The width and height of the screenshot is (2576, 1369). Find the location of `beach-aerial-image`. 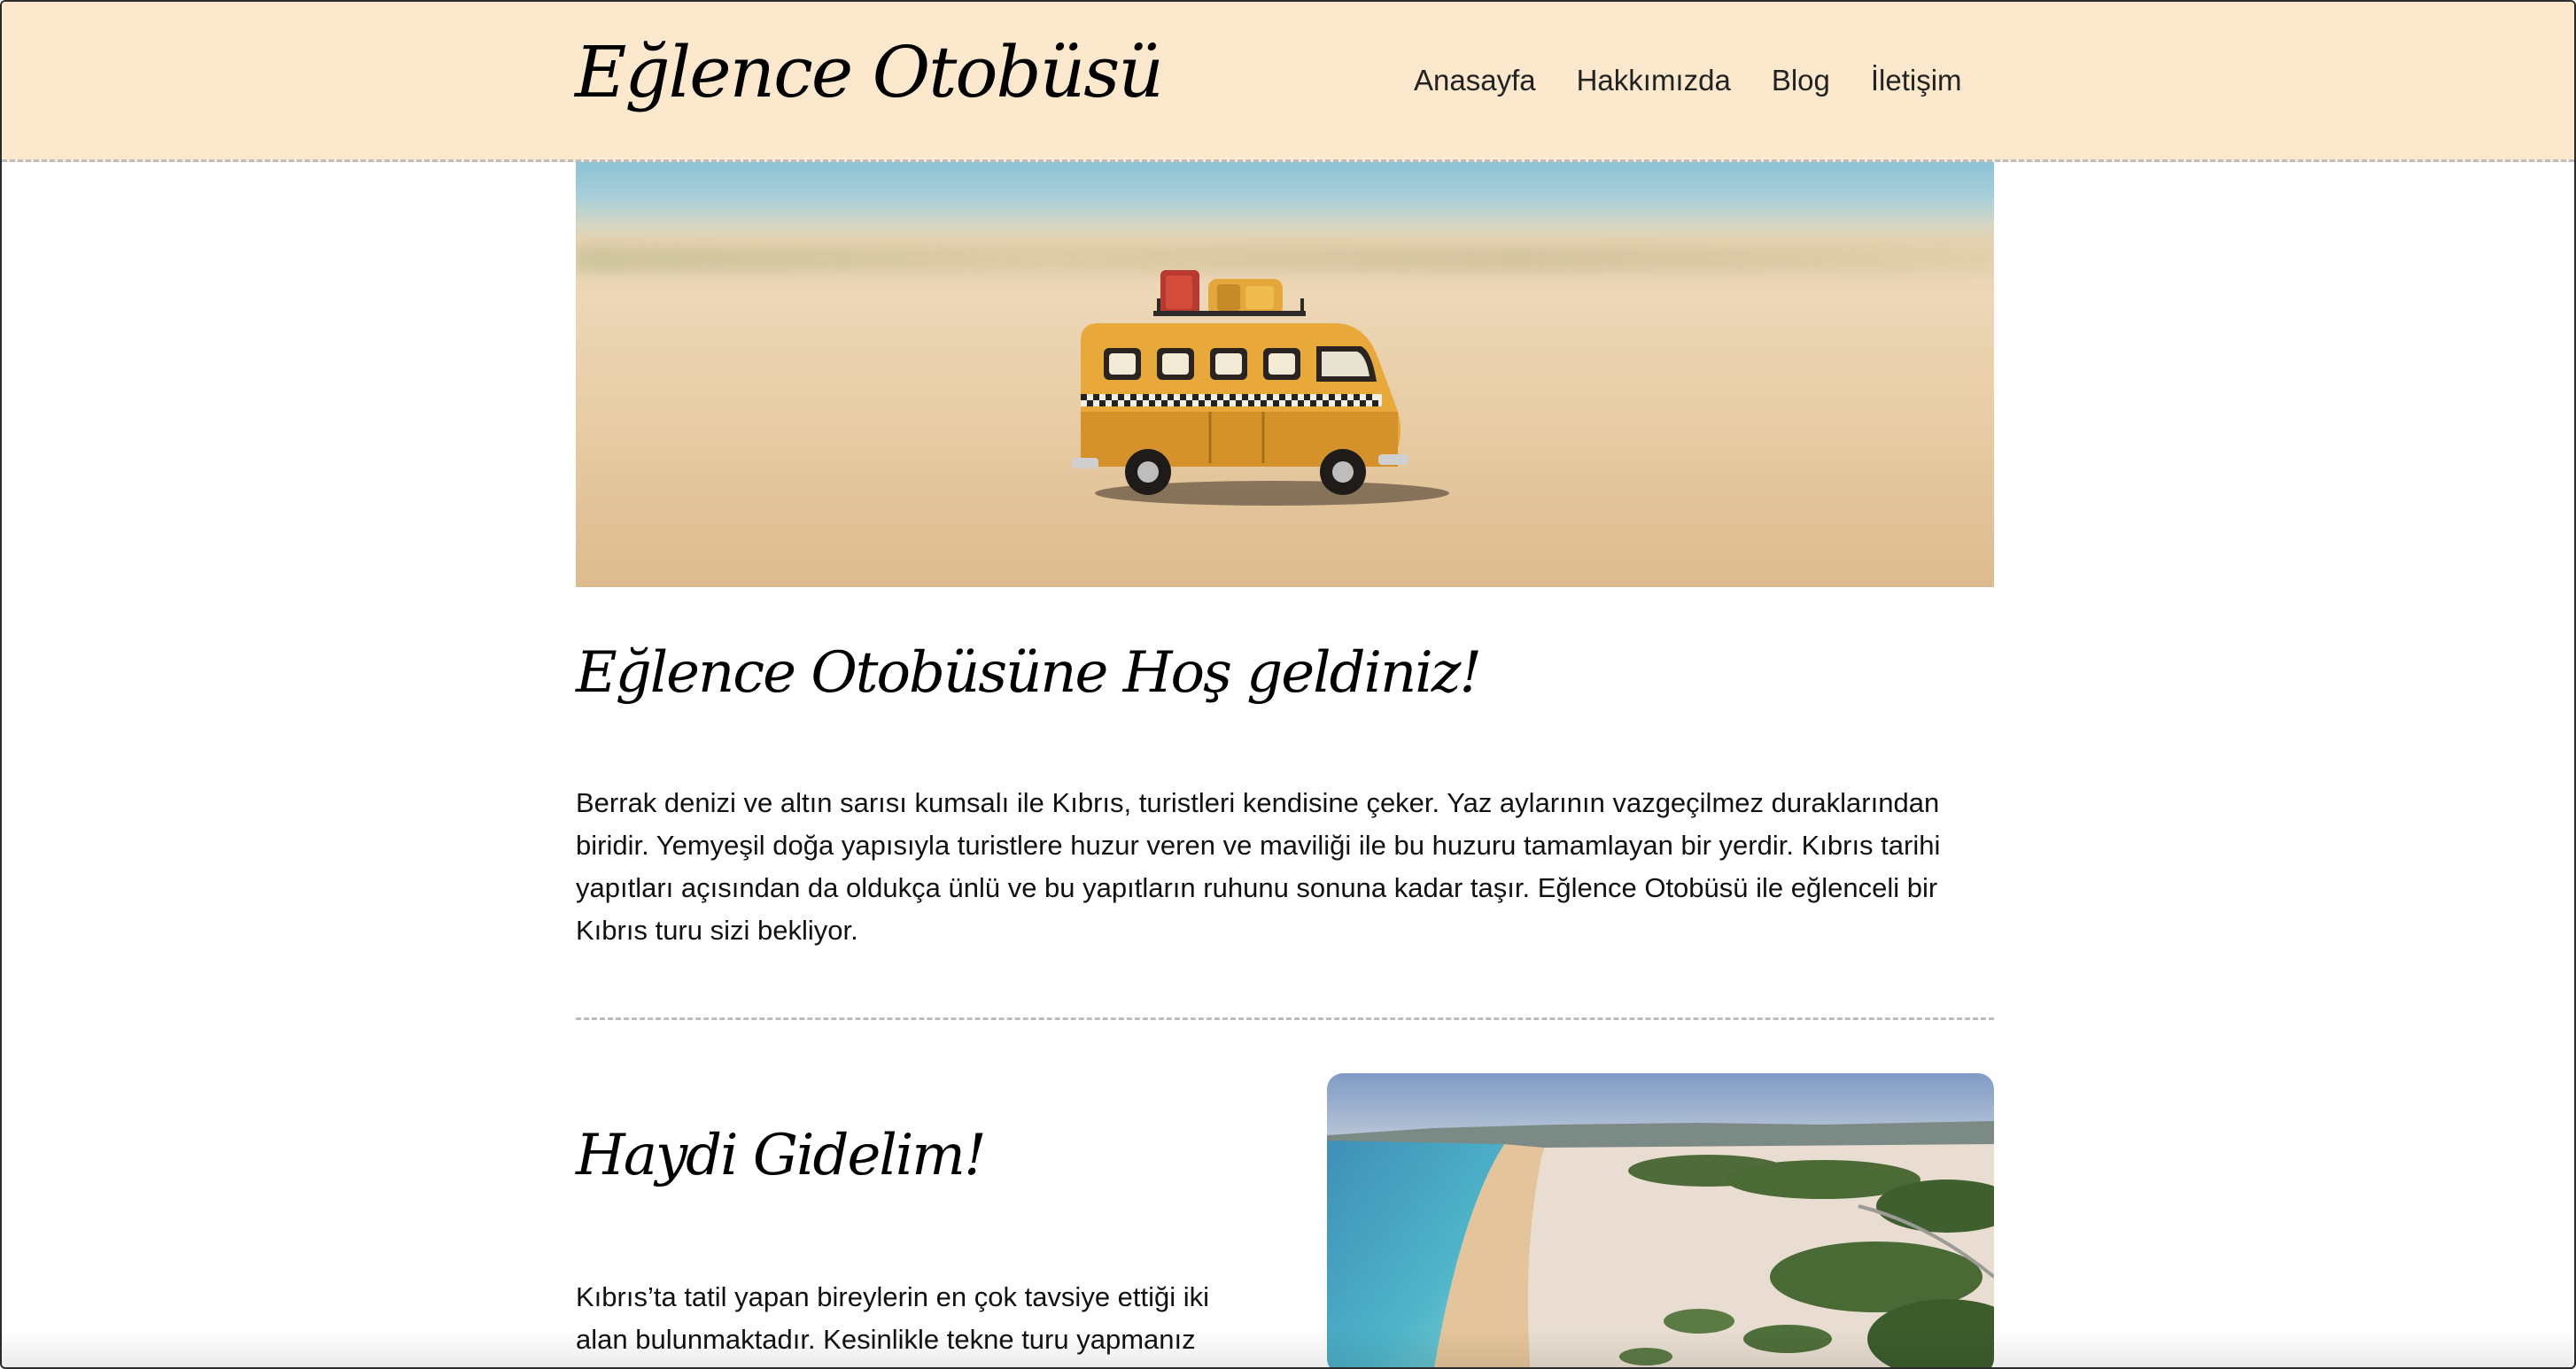

beach-aerial-image is located at coordinates (1660, 1220).